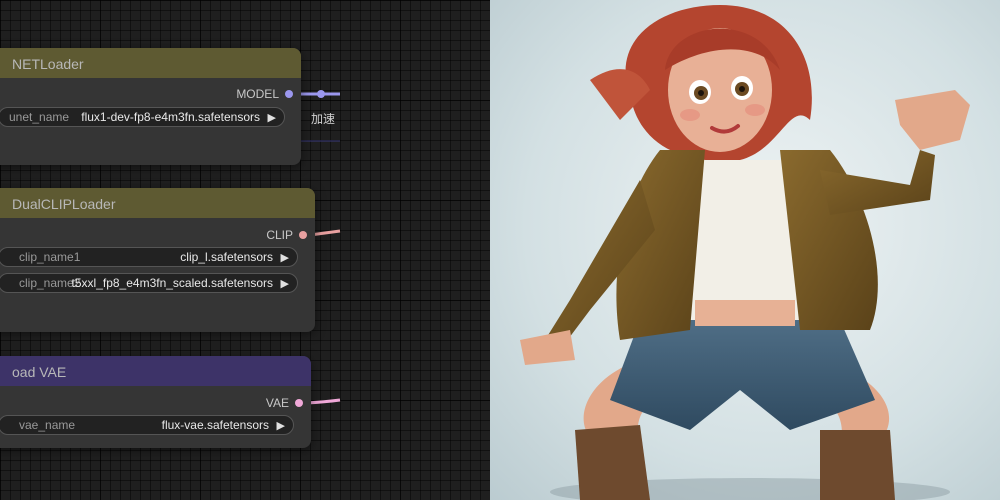 The width and height of the screenshot is (1000, 500). Describe the element at coordinates (157, 203) in the screenshot. I see `node-title: DualCLIPLoader` at that location.